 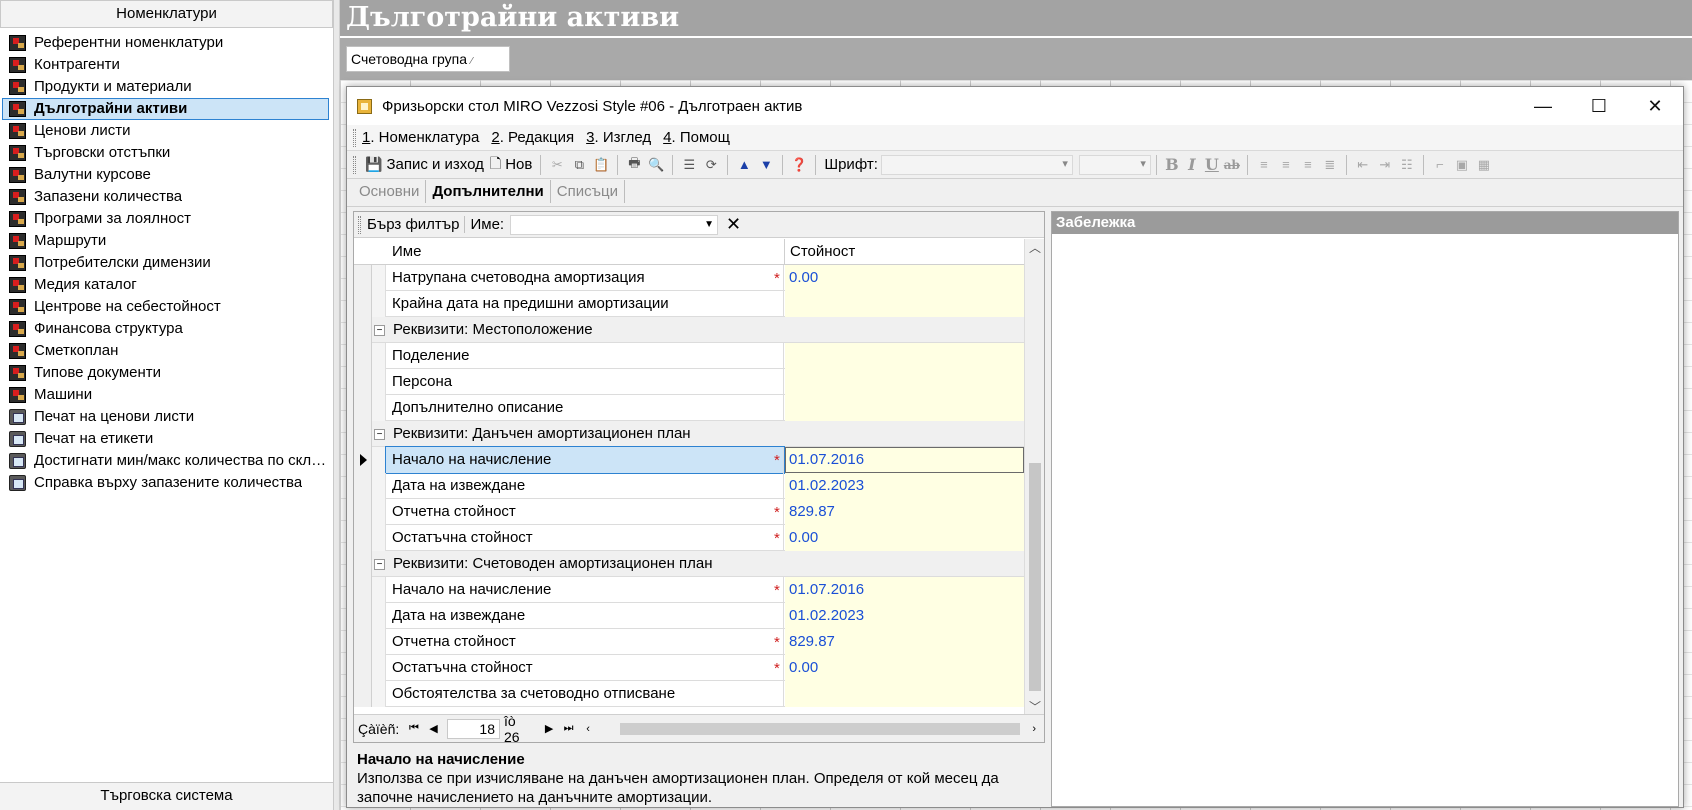 What do you see at coordinates (390, 191) in the screenshot?
I see `tab: Основни` at bounding box center [390, 191].